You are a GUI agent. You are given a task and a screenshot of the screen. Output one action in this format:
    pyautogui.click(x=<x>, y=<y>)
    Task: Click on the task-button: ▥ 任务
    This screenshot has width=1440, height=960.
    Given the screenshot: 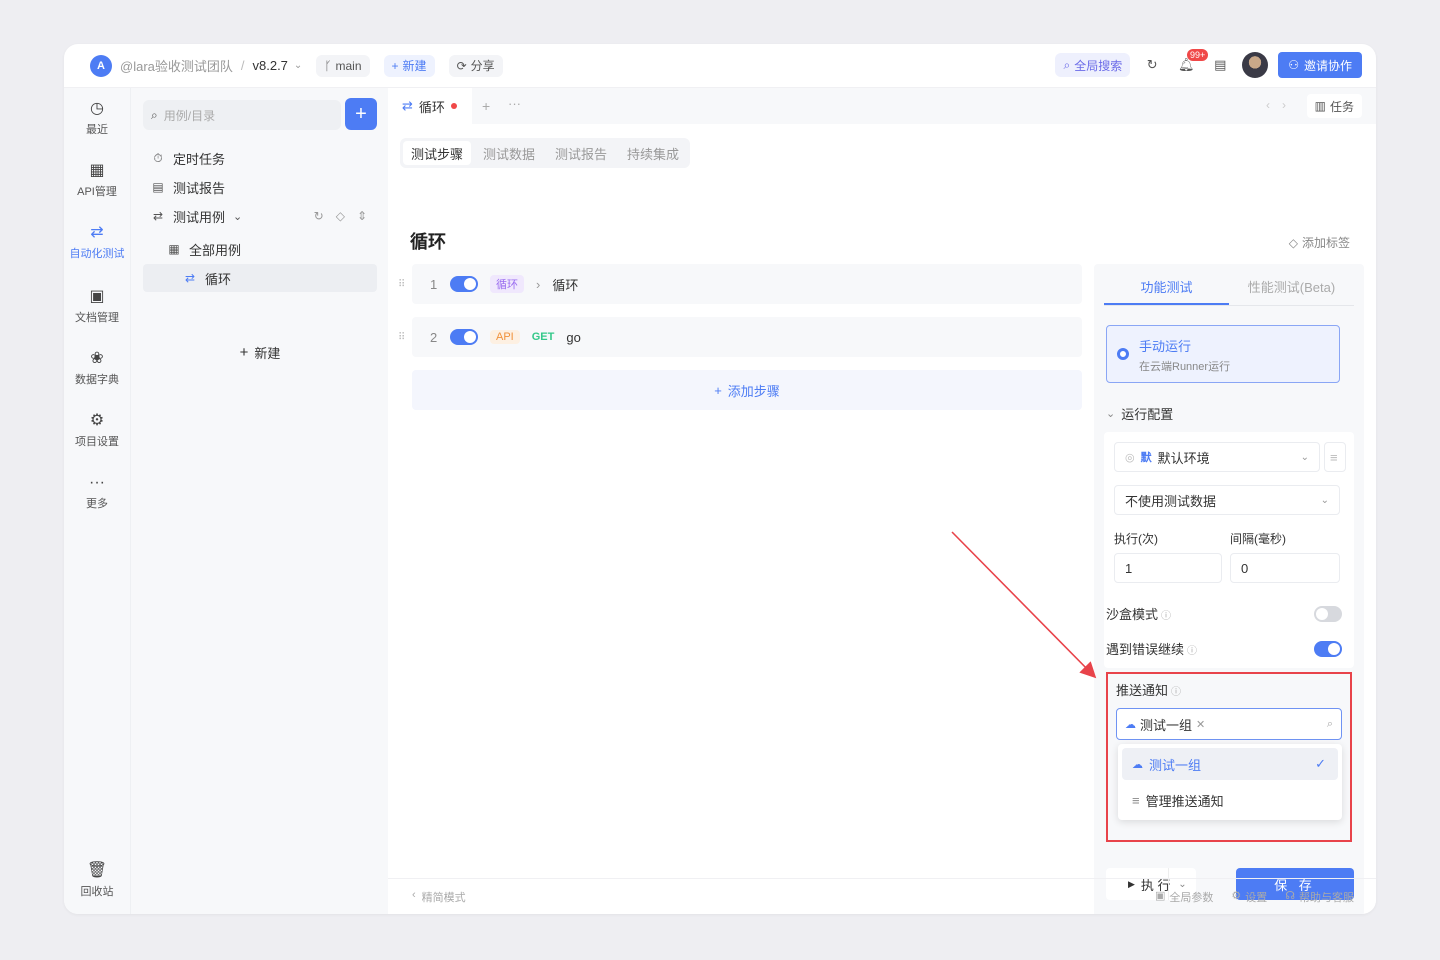 What is the action you would take?
    pyautogui.click(x=1334, y=106)
    